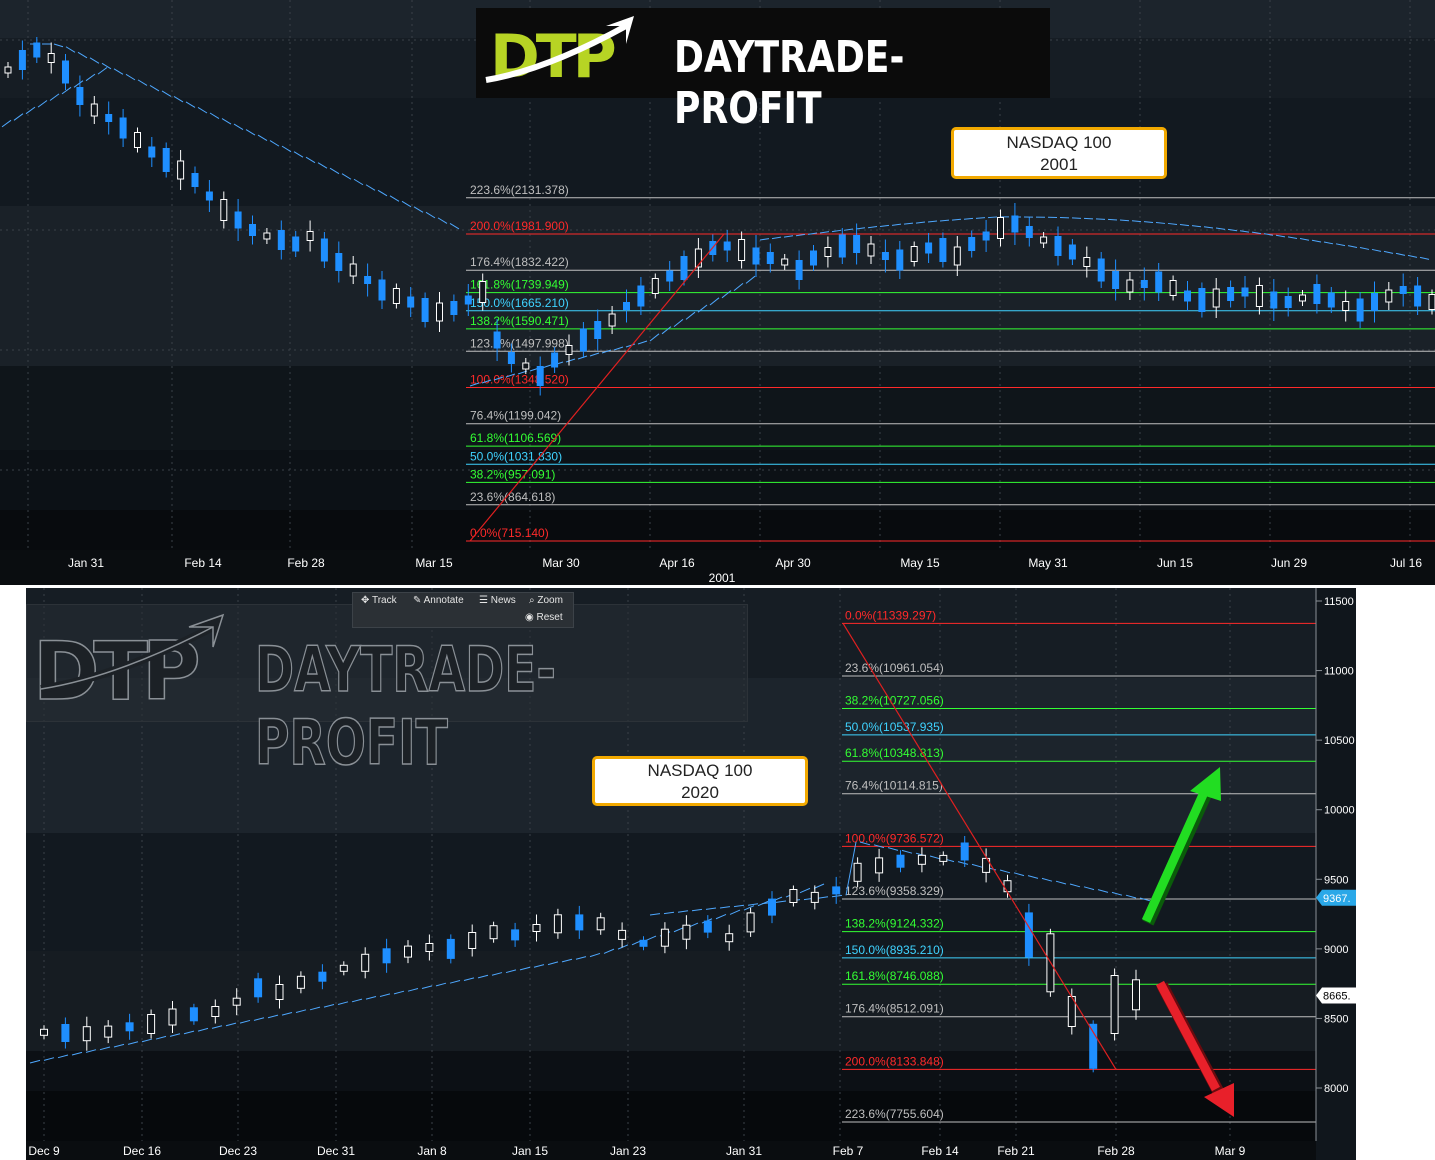 Image resolution: width=1435 pixels, height=1160 pixels. What do you see at coordinates (519, 226) in the screenshot?
I see `fib-level-label: 200.0%(1981.900)` at bounding box center [519, 226].